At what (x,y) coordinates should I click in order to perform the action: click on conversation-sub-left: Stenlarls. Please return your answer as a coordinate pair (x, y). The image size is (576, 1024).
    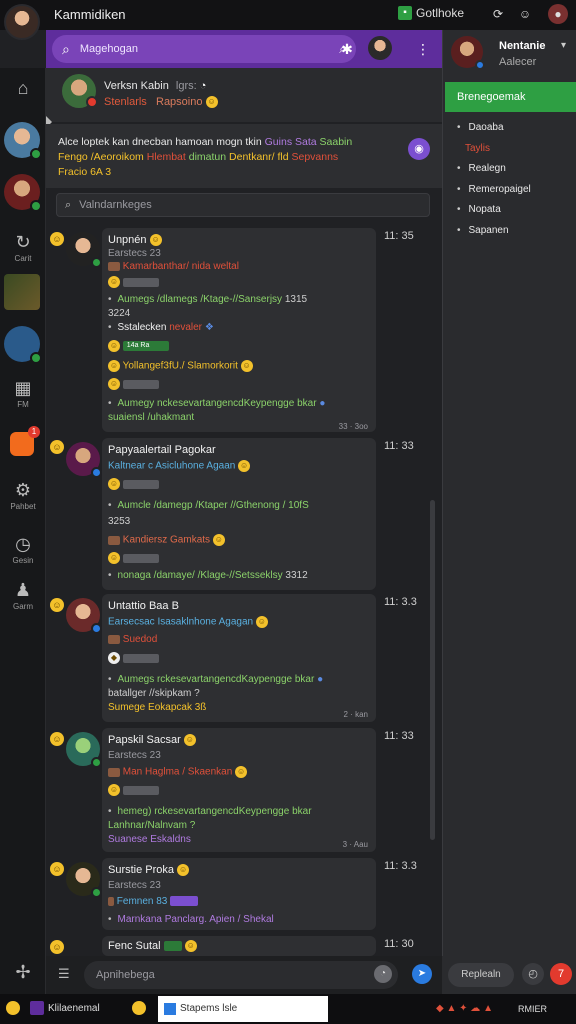
    Looking at the image, I should click on (125, 102).